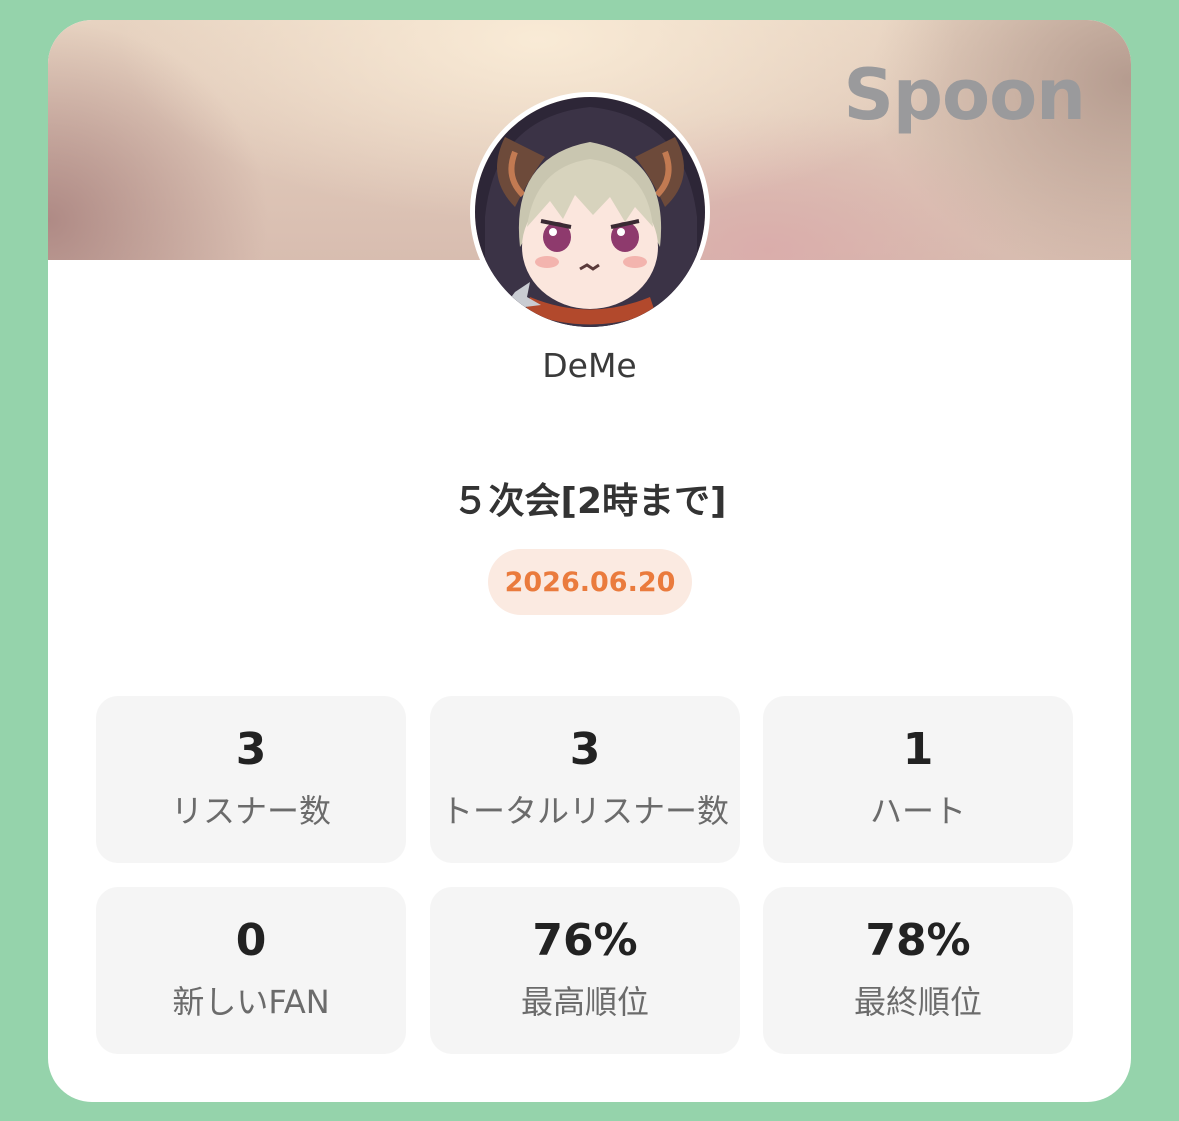  I want to click on stat-final-rank: 78% 最終順位, so click(918, 970).